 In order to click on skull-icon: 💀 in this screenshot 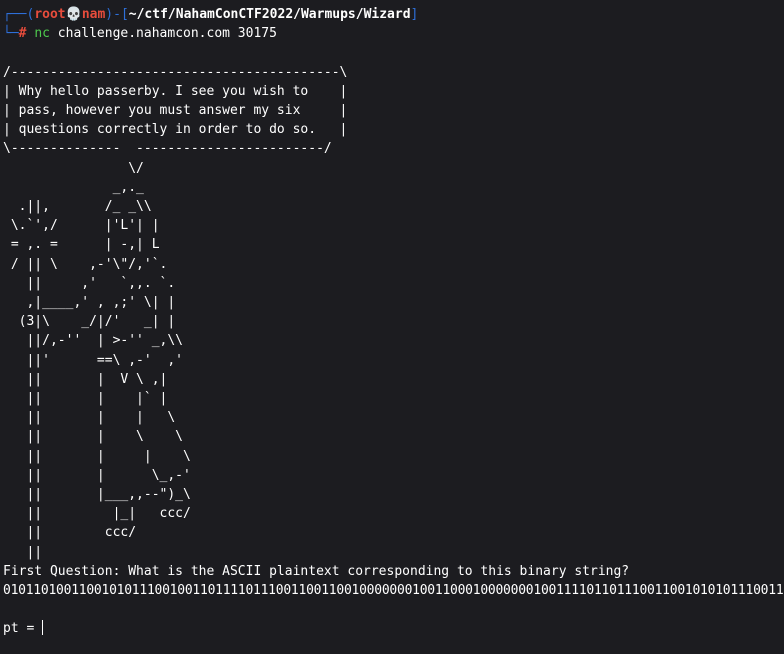, I will do `click(73, 14)`.